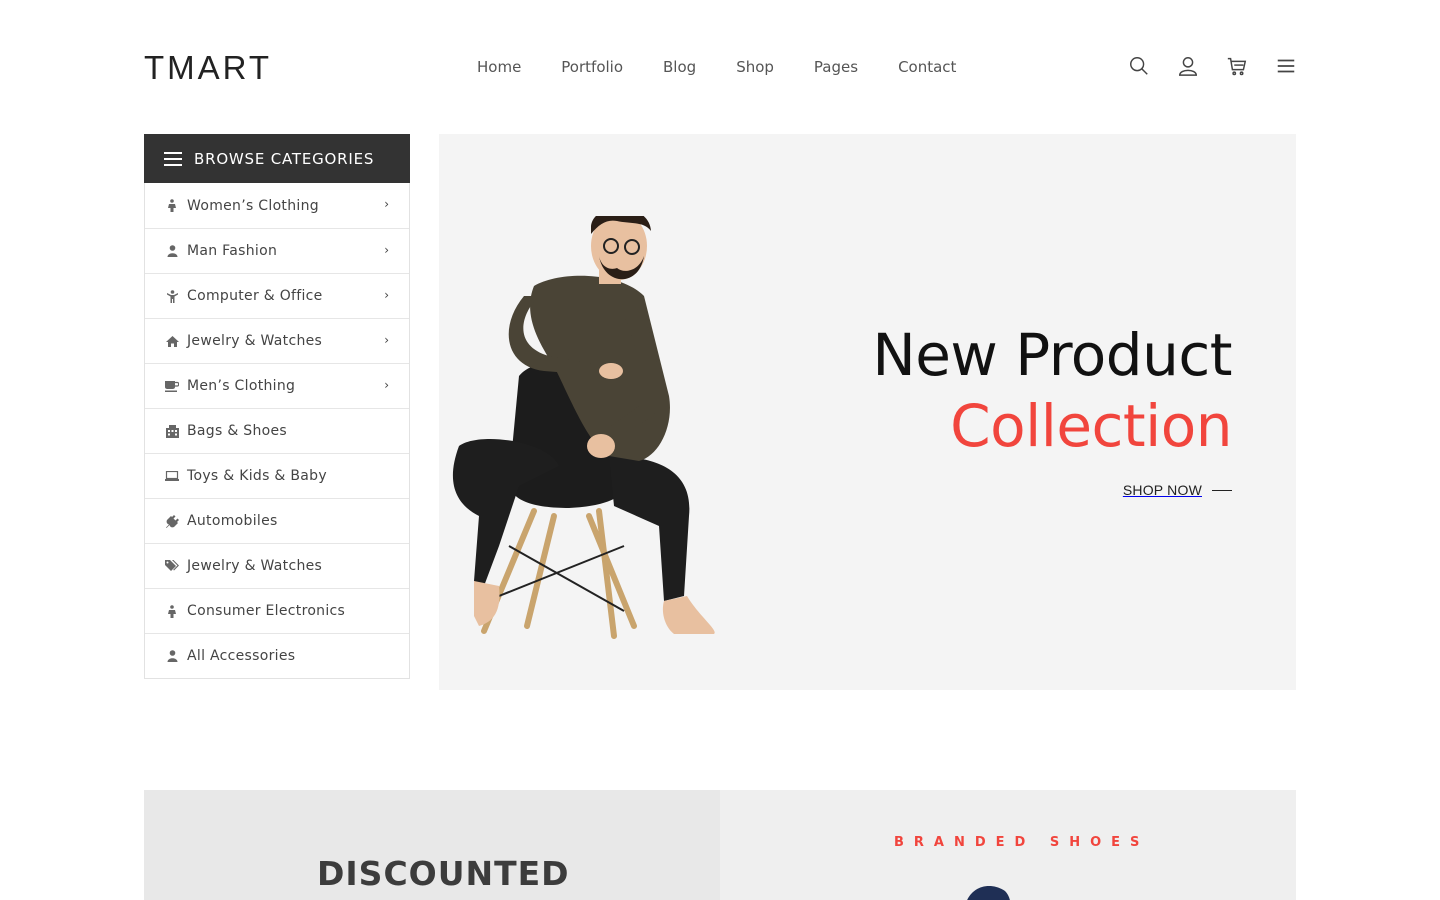 This screenshot has width=1440, height=900. I want to click on hero-model-image, so click(583, 427).